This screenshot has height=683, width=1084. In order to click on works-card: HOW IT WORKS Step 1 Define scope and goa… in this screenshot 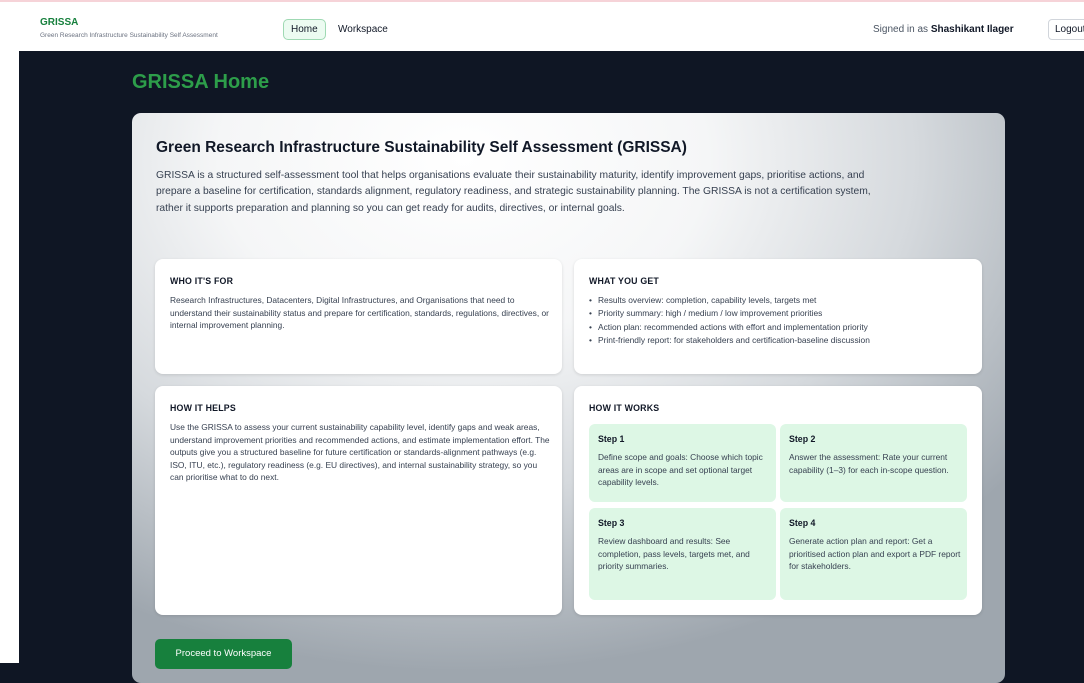, I will do `click(778, 500)`.